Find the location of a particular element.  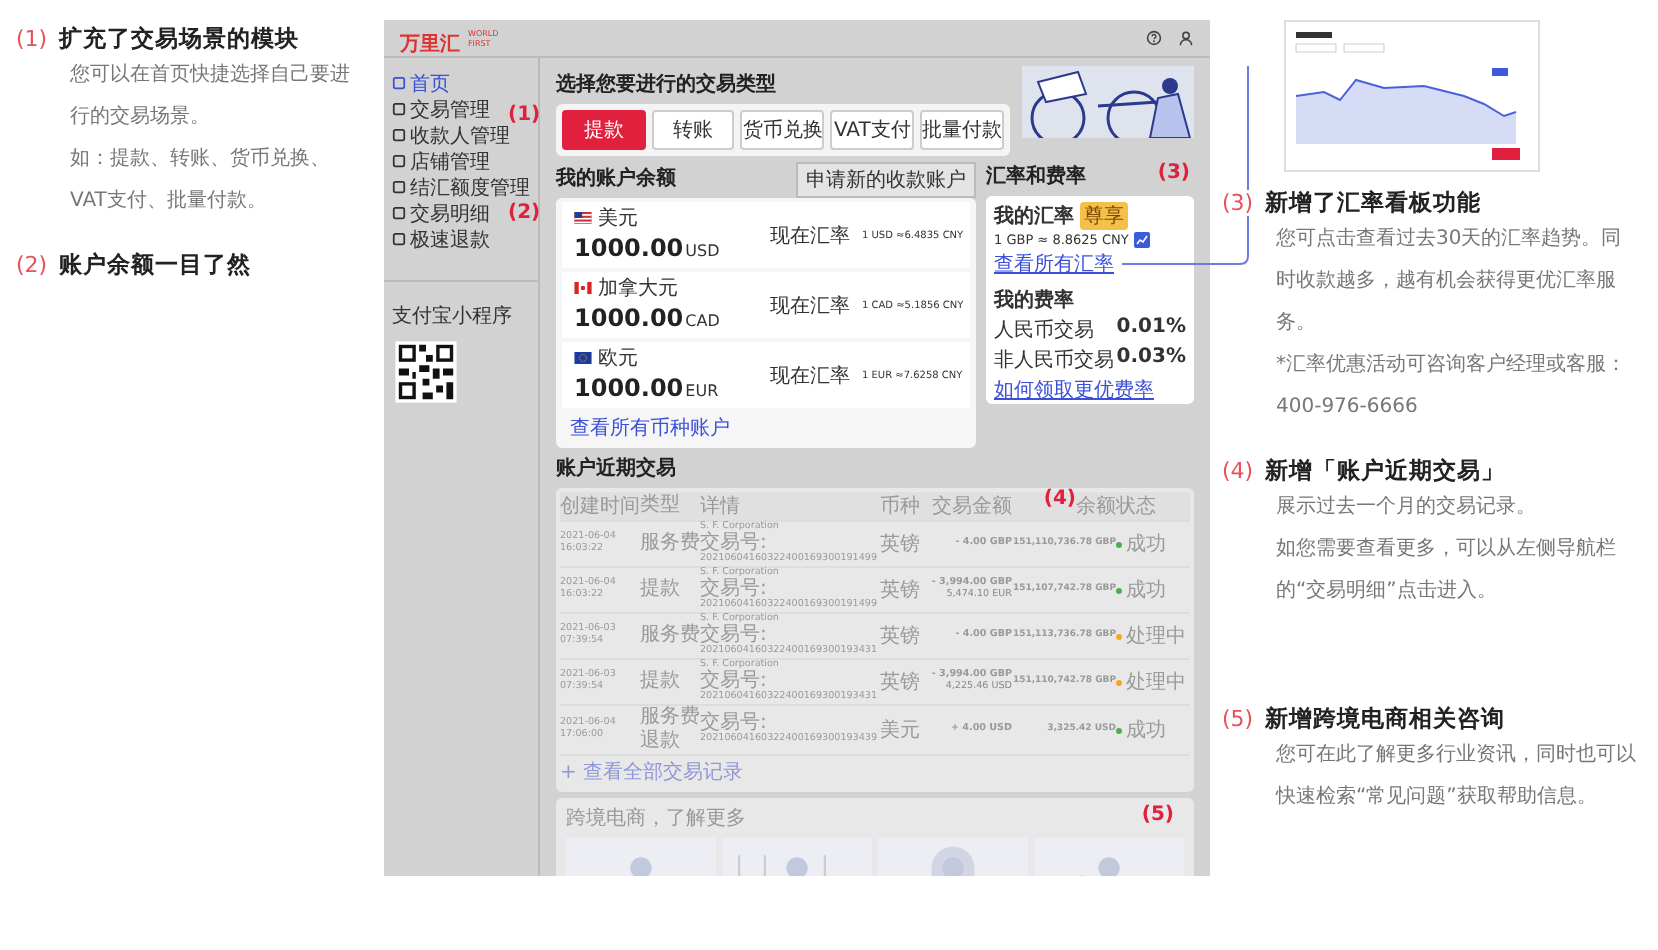

note-title: 新增「账户近期交易」 is located at coordinates (1385, 471).